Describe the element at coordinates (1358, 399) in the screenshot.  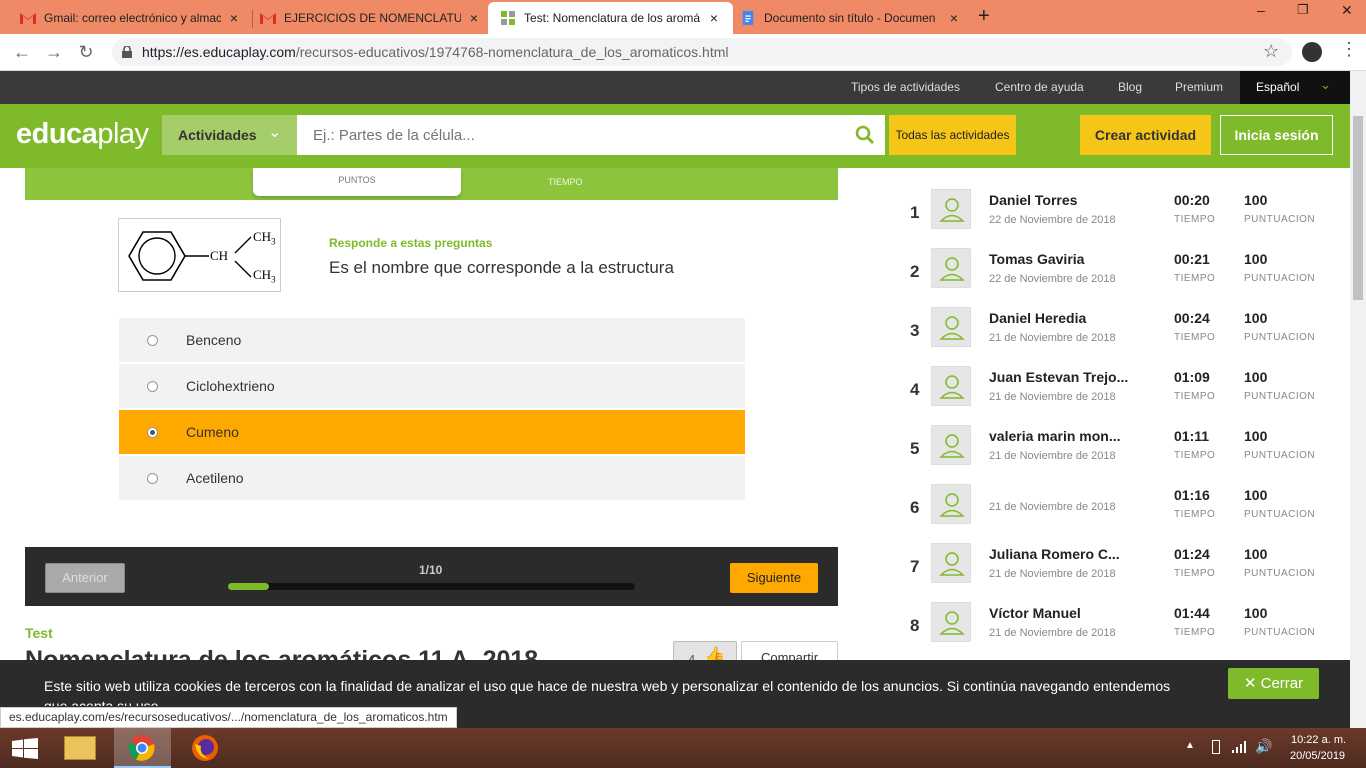
I see `page-scrollbar` at that location.